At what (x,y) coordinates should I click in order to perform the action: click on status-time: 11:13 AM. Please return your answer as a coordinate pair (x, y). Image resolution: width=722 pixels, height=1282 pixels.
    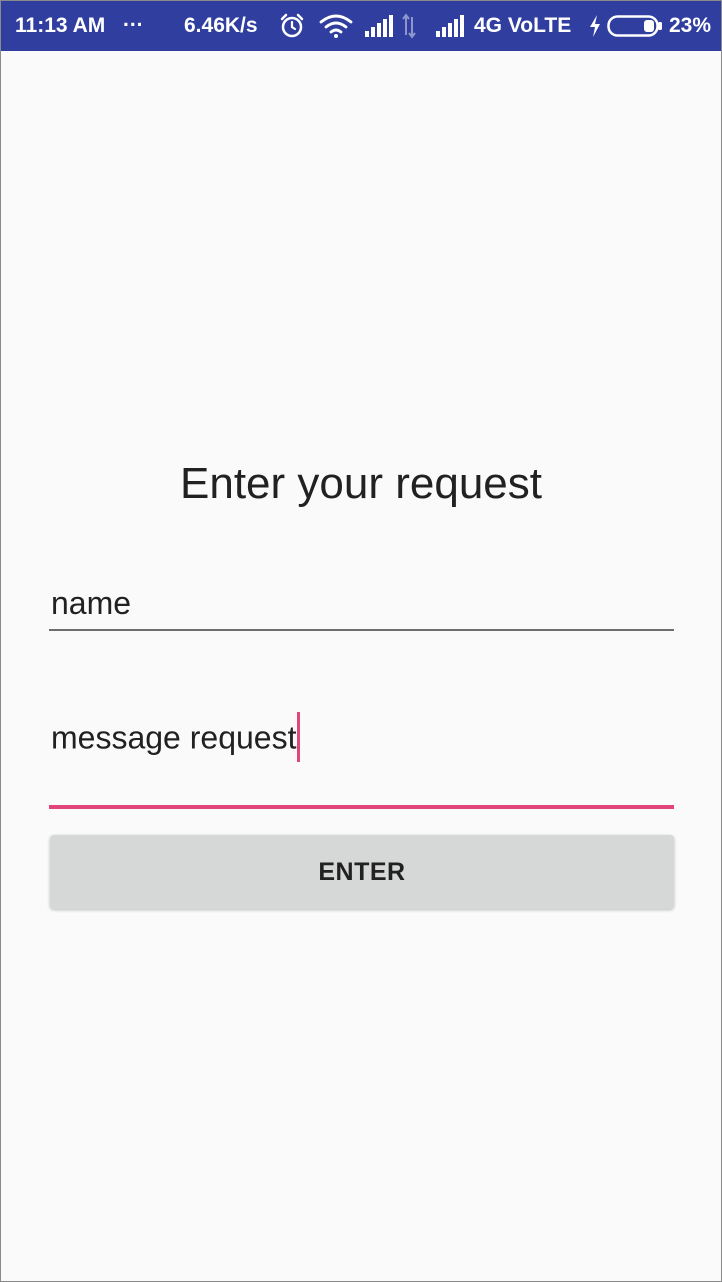
    Looking at the image, I should click on (60, 25).